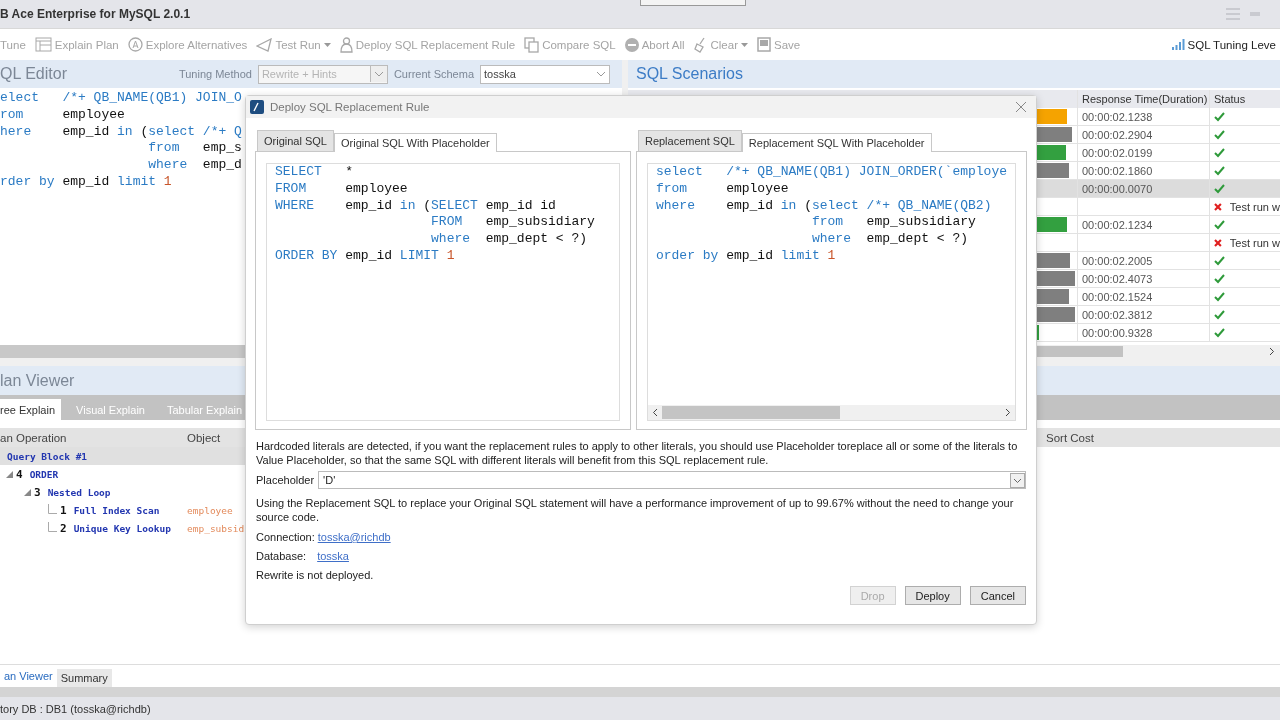 This screenshot has height=720, width=1280. What do you see at coordinates (1117, 116) in the screenshot?
I see `table-cell: 00:00:02.1238` at bounding box center [1117, 116].